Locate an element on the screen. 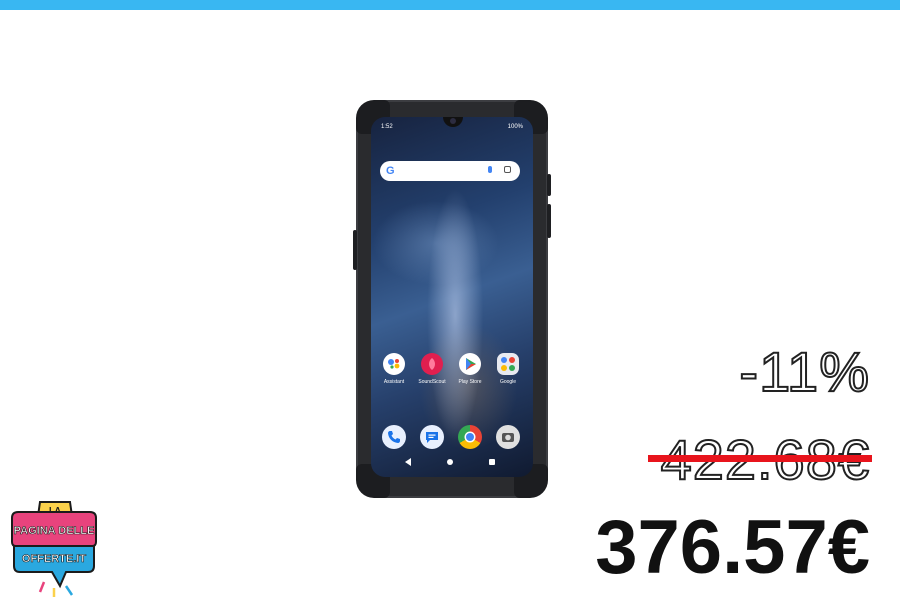 The height and width of the screenshot is (603, 900). camera-icon is located at coordinates (508, 437).